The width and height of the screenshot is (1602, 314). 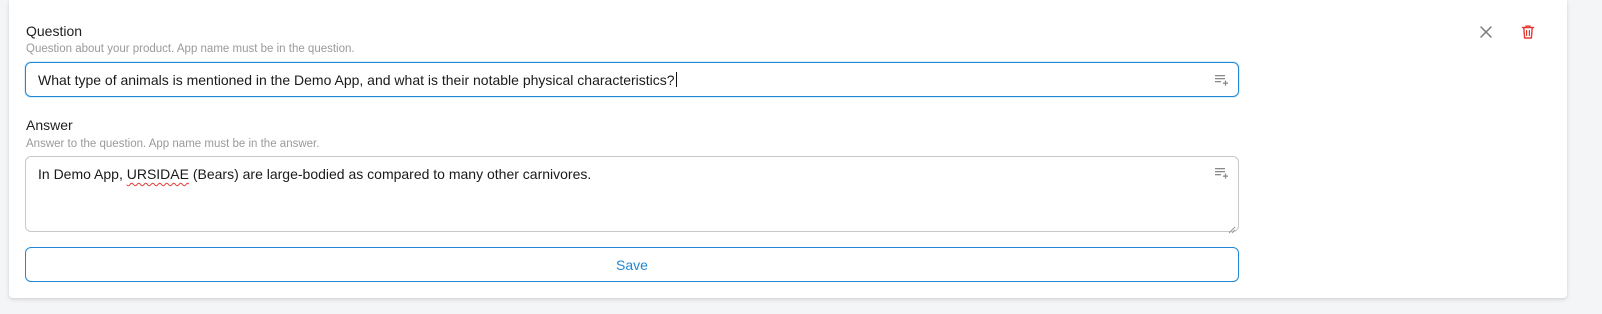 What do you see at coordinates (49, 125) in the screenshot?
I see `answer-label: Answer` at bounding box center [49, 125].